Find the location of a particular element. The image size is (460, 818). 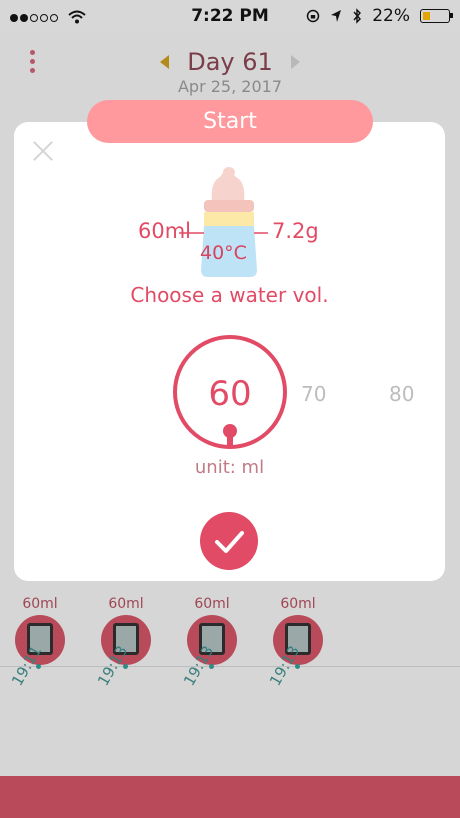

start-button: Start is located at coordinates (230, 121).